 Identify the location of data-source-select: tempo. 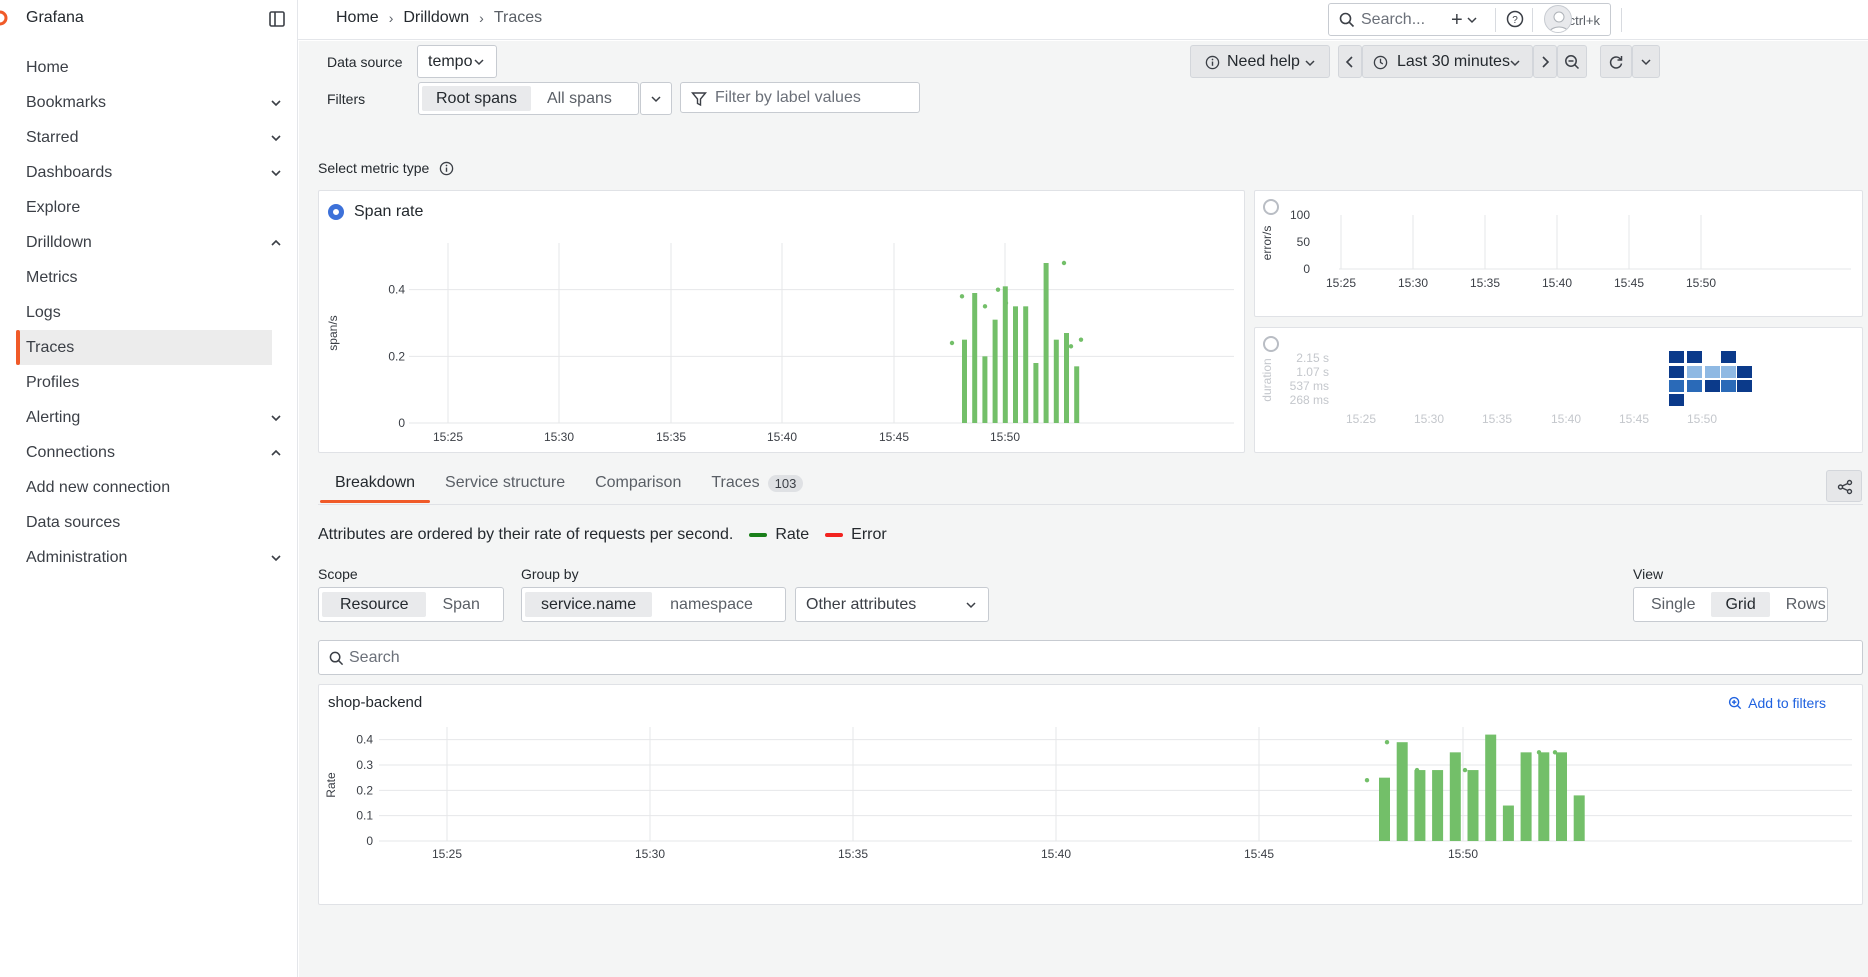
(457, 61).